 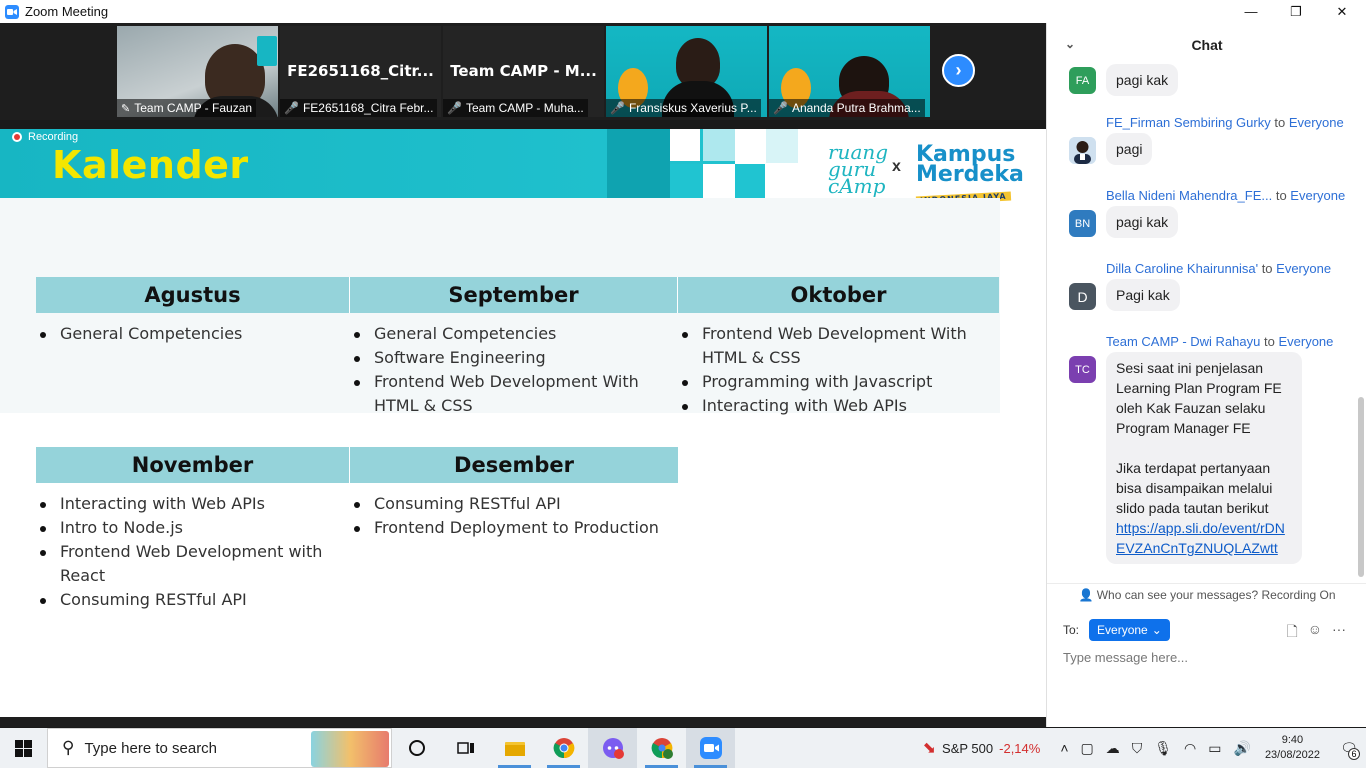 What do you see at coordinates (982, 748) in the screenshot?
I see `stock-widget: ⬊ S&P 500 -2,14%` at bounding box center [982, 748].